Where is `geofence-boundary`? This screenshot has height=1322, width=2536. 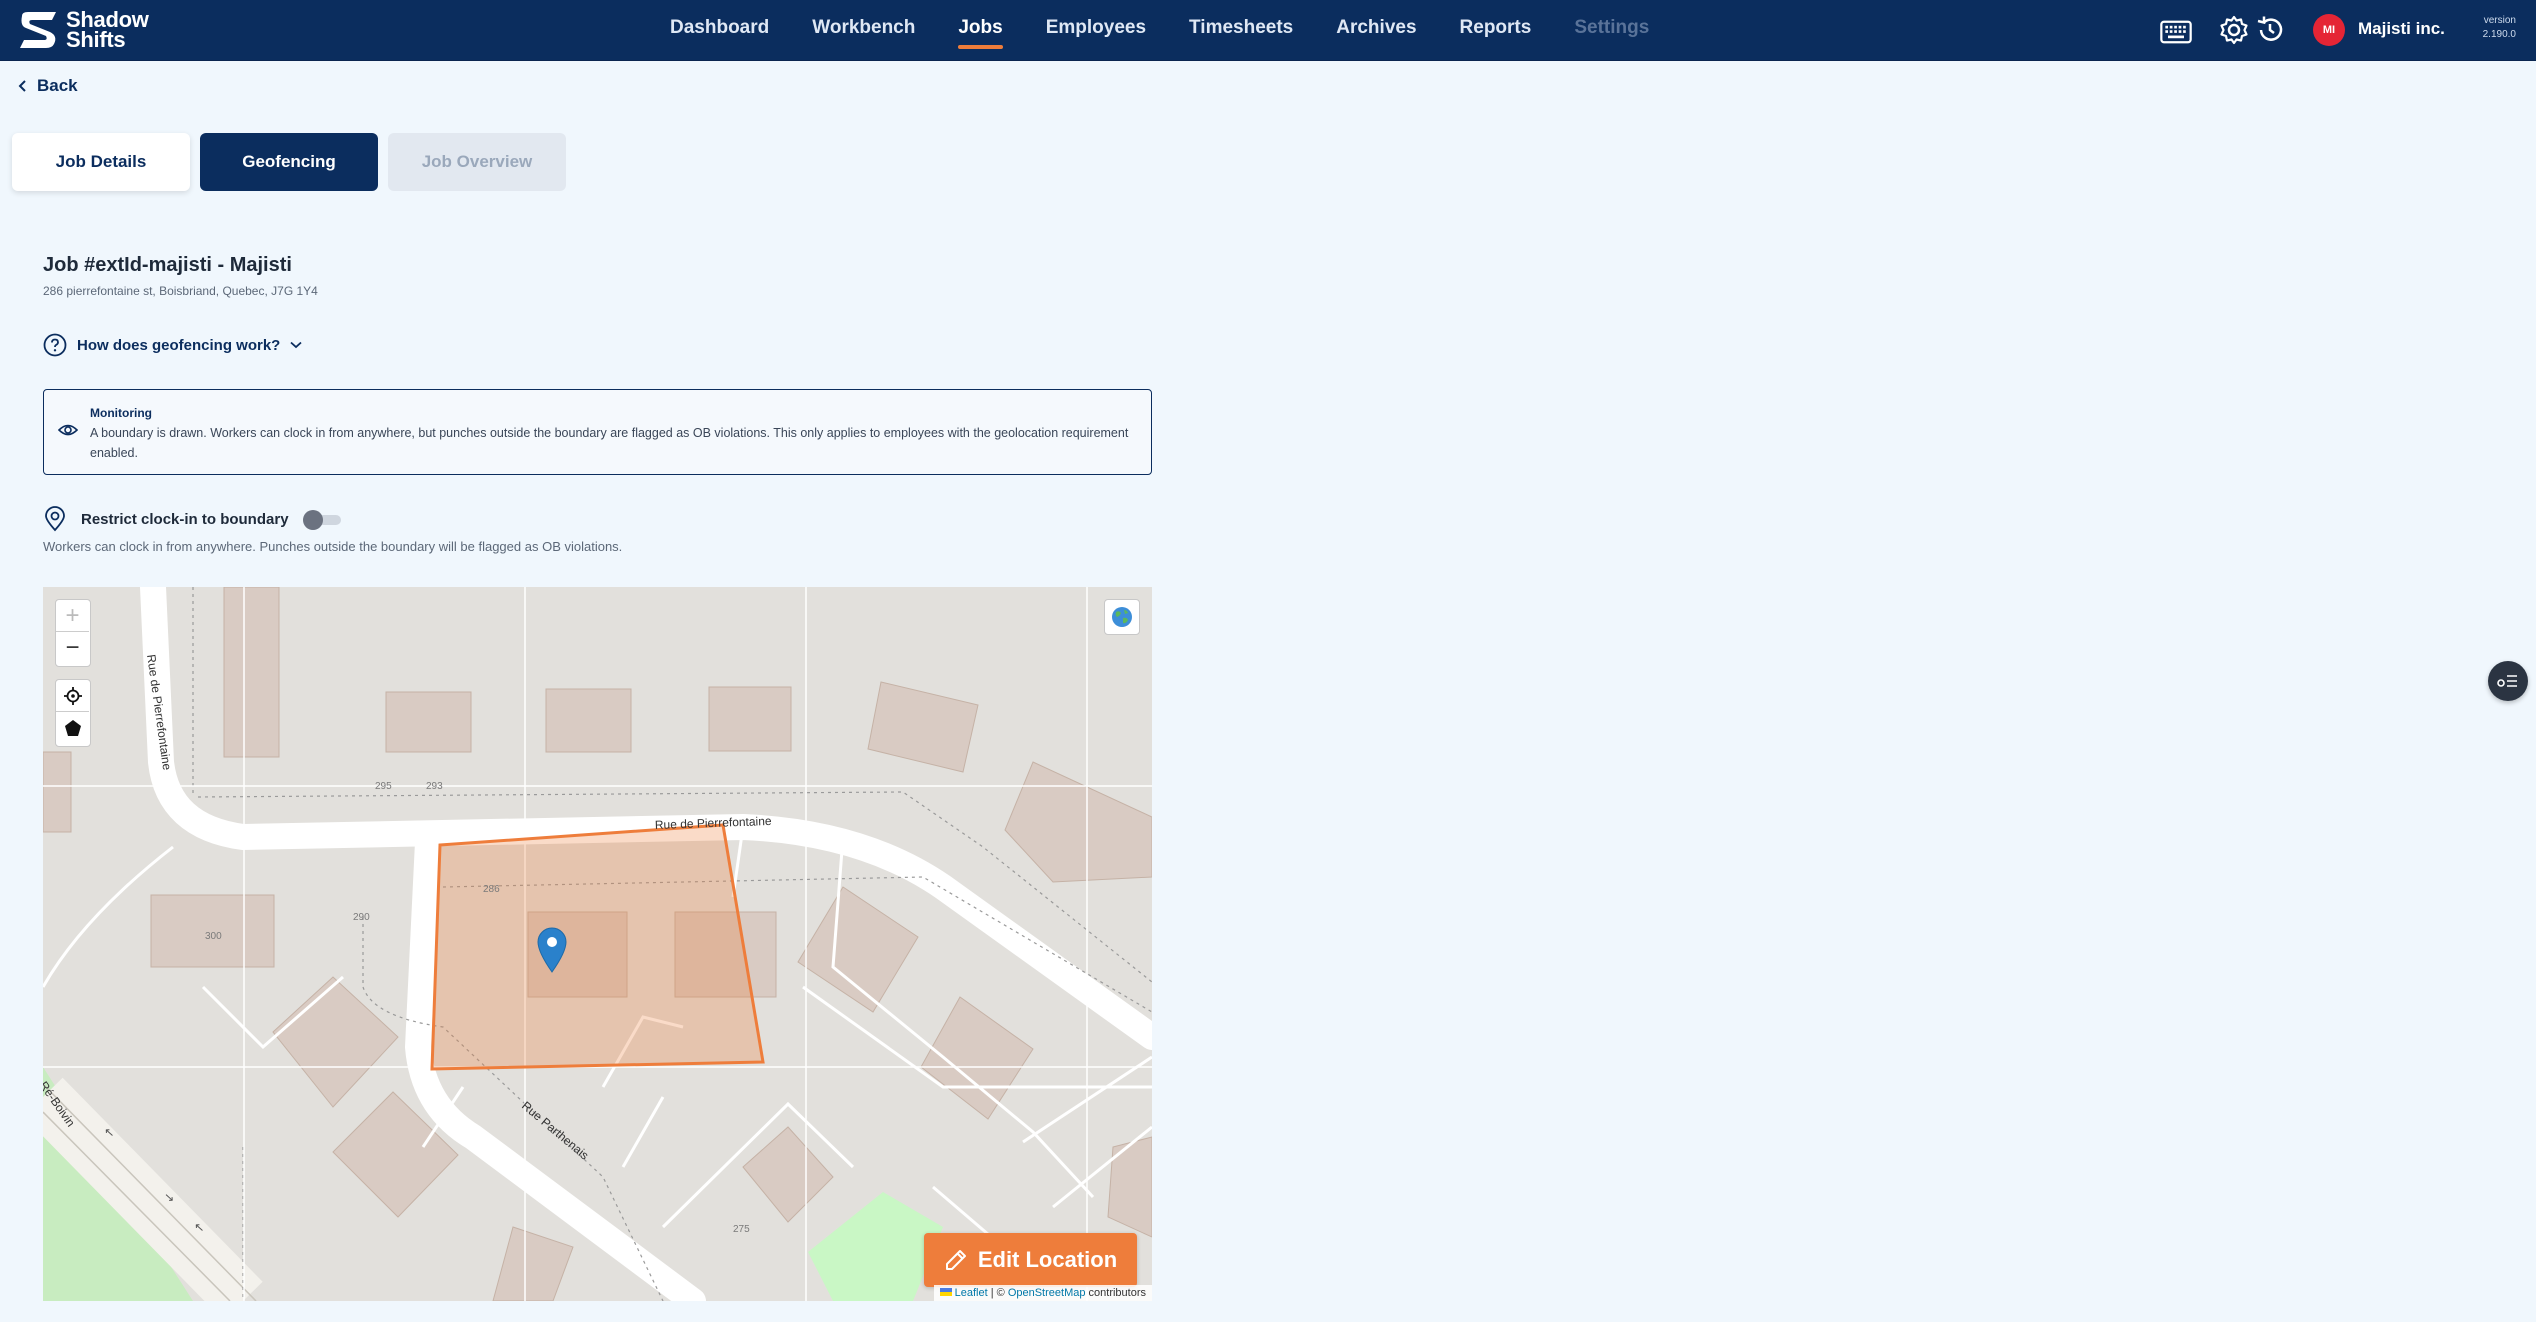 geofence-boundary is located at coordinates (597, 947).